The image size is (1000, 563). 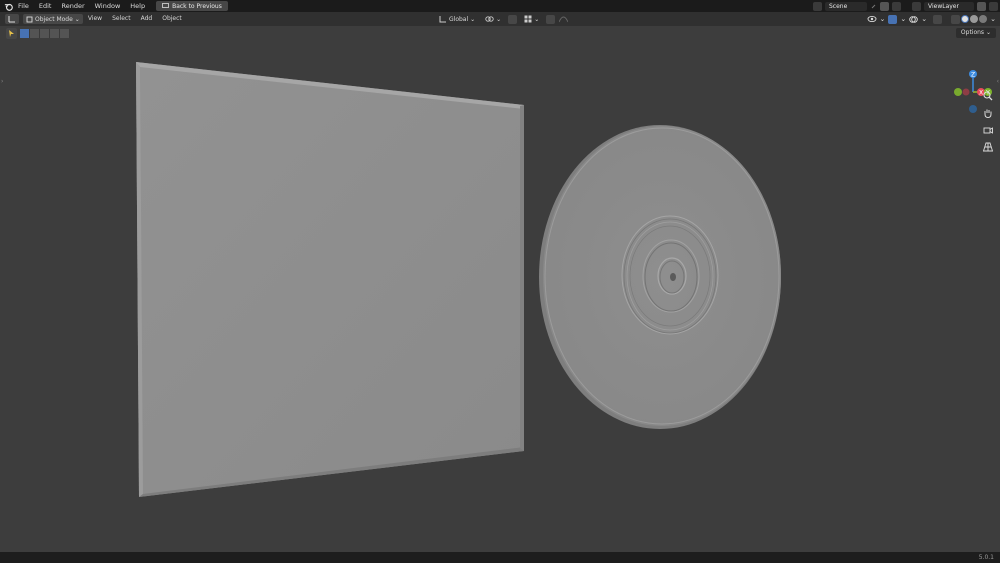 I want to click on snap-toggle-icon, so click(x=513, y=19).